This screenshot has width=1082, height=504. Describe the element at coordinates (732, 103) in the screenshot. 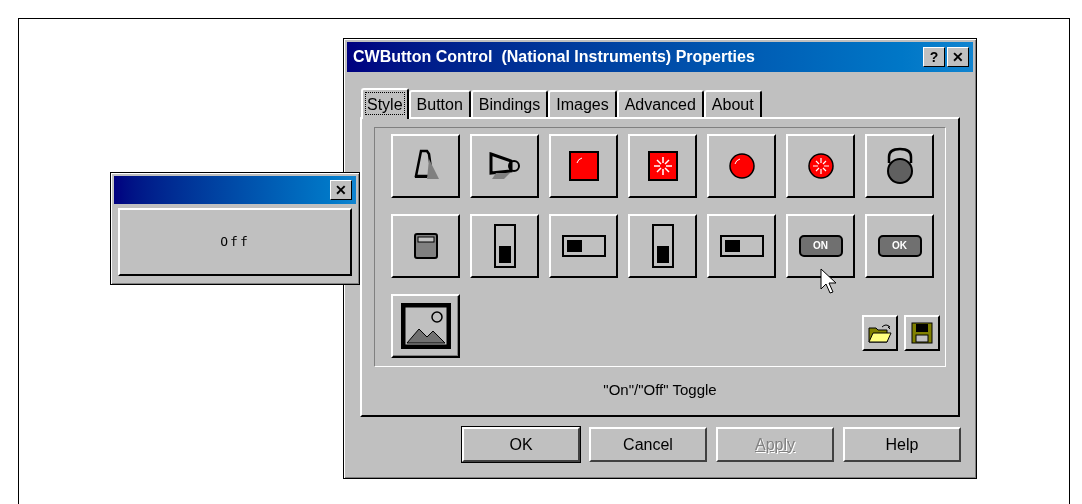

I see `tab: About` at that location.